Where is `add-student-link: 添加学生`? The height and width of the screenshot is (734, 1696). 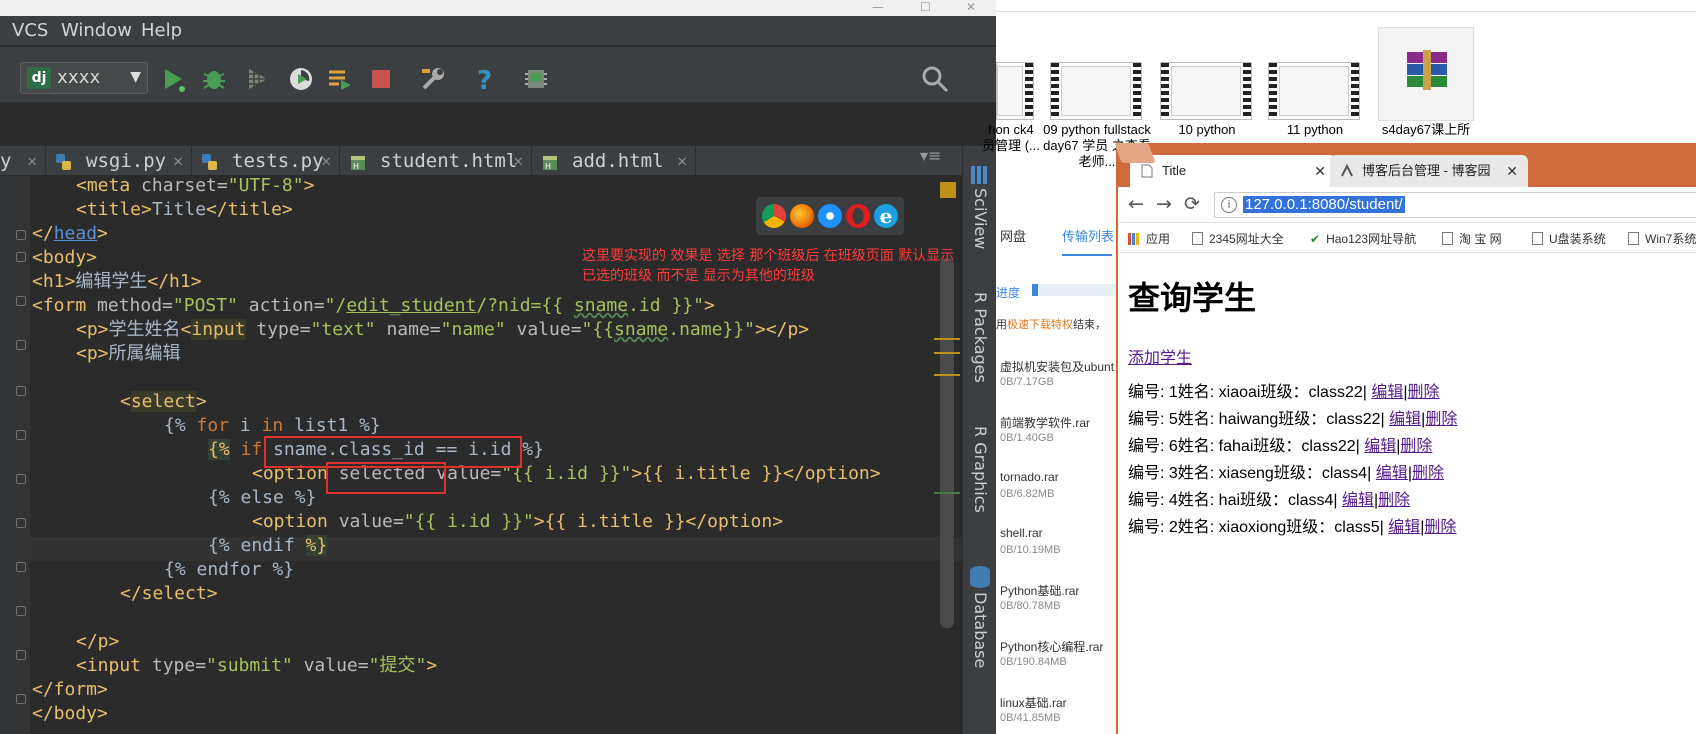
add-student-link: 添加学生 is located at coordinates (1160, 356).